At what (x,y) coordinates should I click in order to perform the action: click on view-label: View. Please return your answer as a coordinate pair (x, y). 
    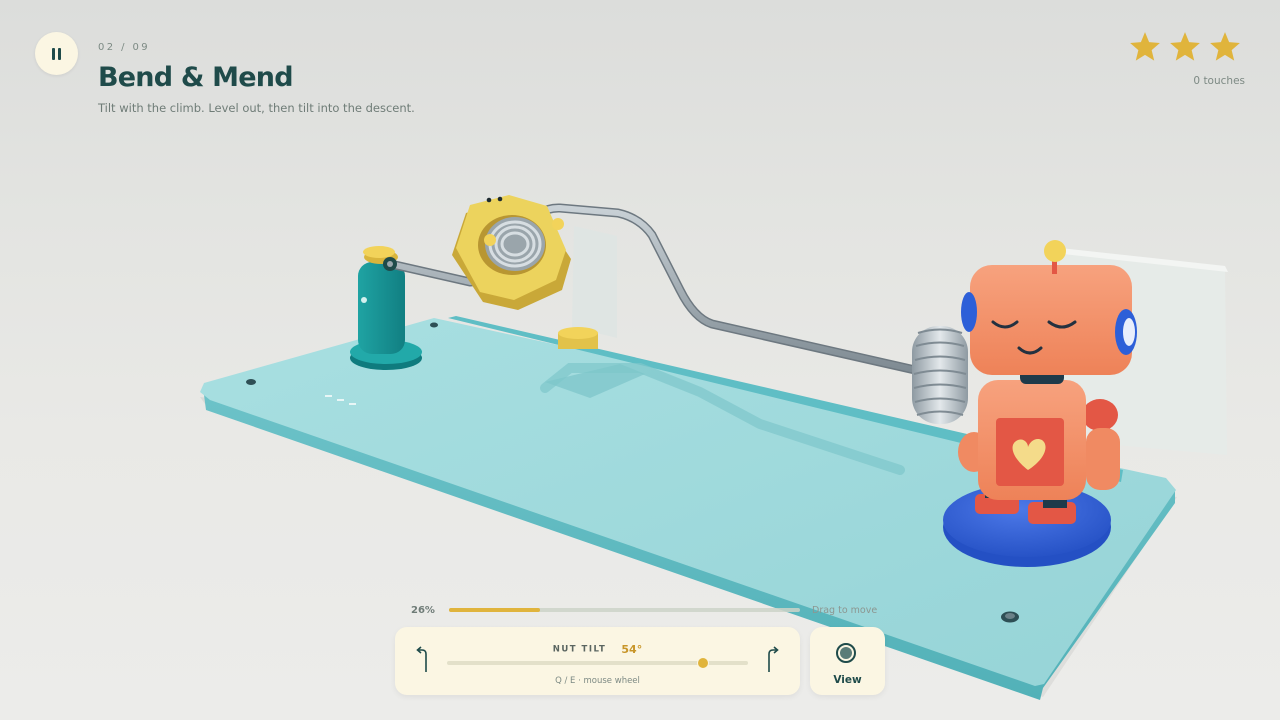
    Looking at the image, I should click on (847, 680).